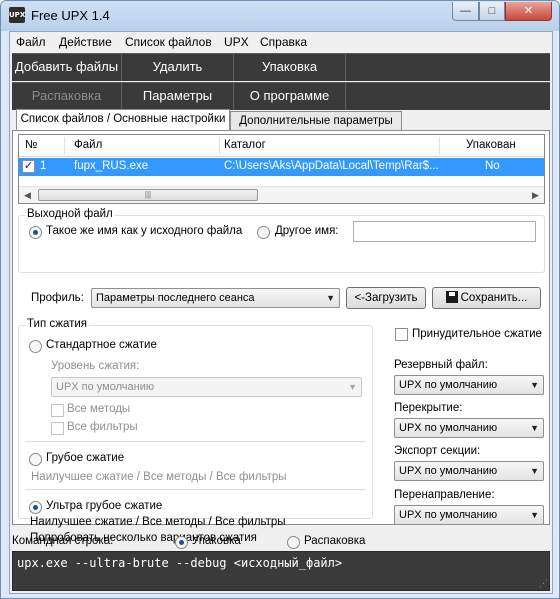  I want to click on menu-file-list: Список файлов, so click(168, 42).